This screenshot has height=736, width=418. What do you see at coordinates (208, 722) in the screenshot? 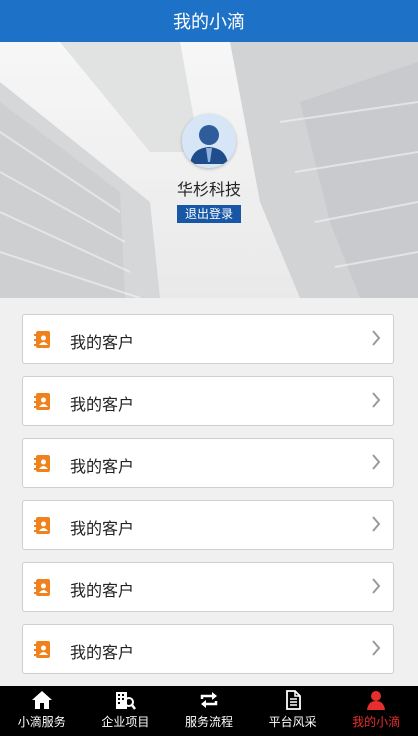
I see `tab-label: 服务流程` at bounding box center [208, 722].